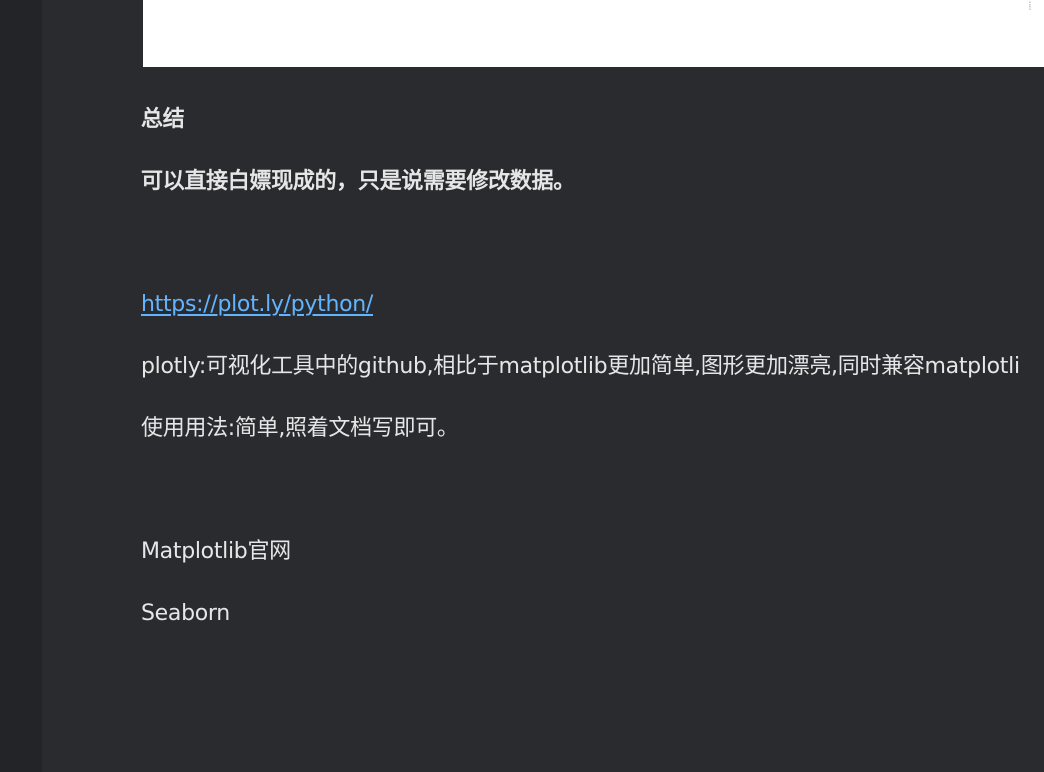 The height and width of the screenshot is (772, 1044). What do you see at coordinates (163, 119) in the screenshot?
I see `section-heading: 总结` at bounding box center [163, 119].